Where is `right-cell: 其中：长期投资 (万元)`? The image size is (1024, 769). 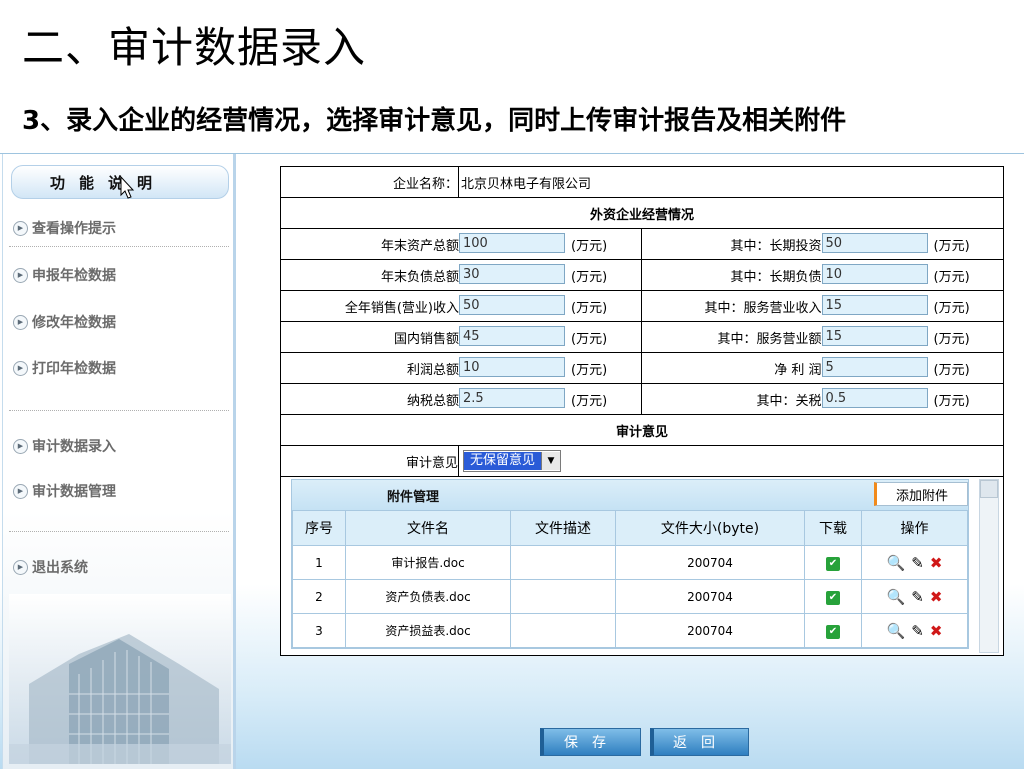
right-cell: 其中：长期投资 (万元) is located at coordinates (823, 244).